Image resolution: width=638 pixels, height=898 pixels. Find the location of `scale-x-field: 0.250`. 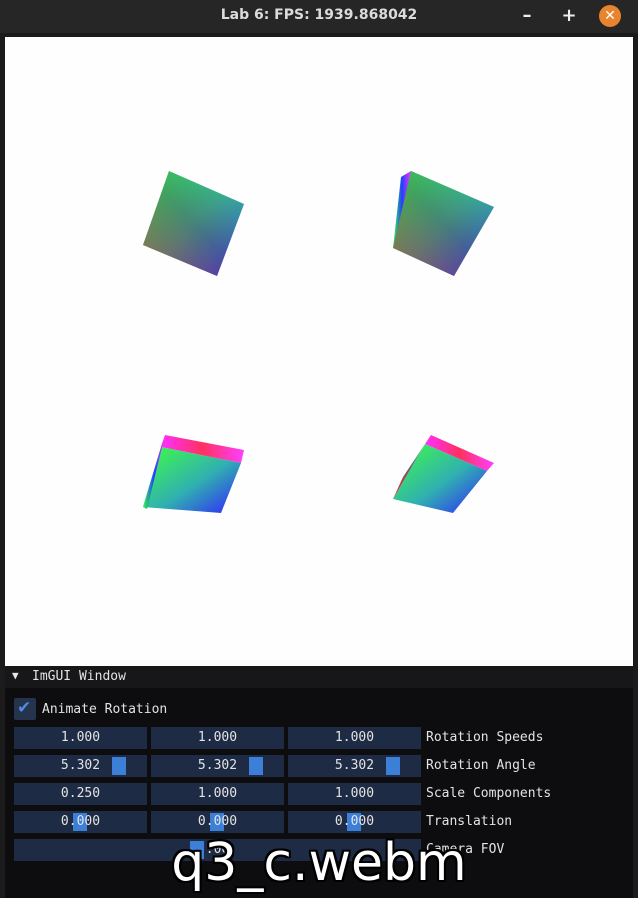

scale-x-field: 0.250 is located at coordinates (80, 794).